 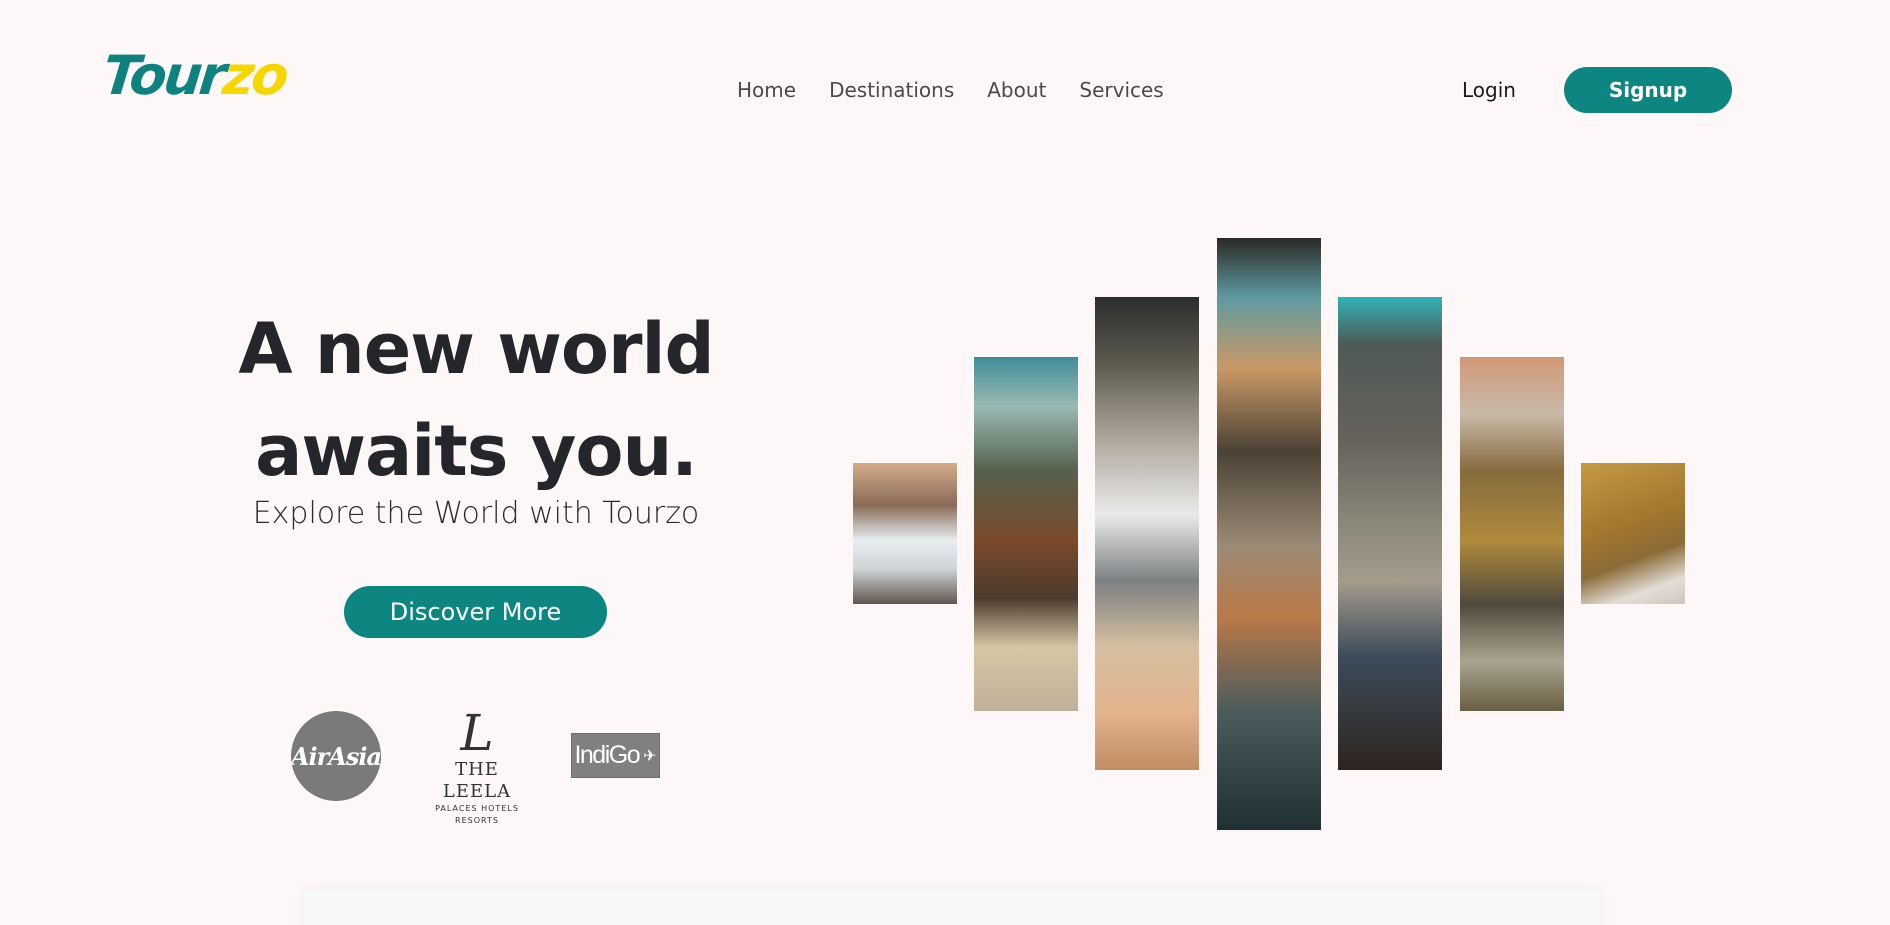 What do you see at coordinates (650, 756) in the screenshot?
I see `plane-icon: ✈` at bounding box center [650, 756].